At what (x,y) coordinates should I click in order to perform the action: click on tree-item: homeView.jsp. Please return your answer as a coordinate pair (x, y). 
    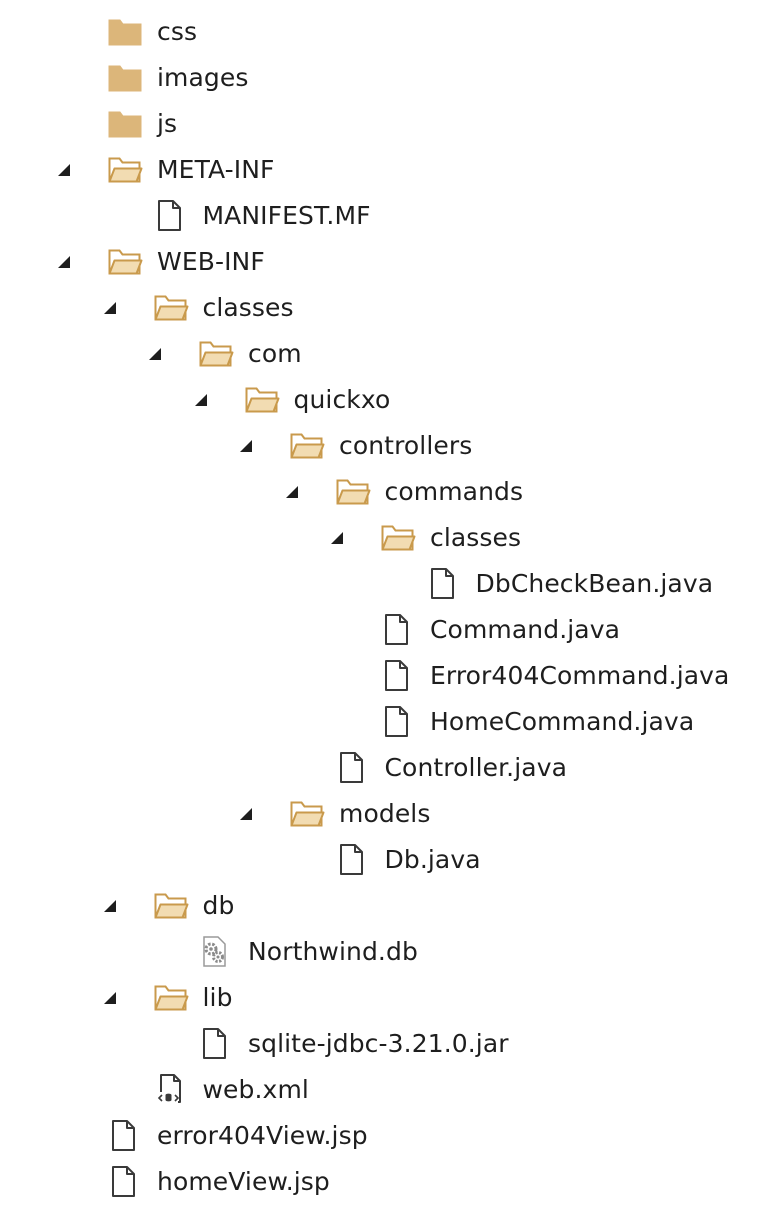
    Looking at the image, I should click on (381, 1182).